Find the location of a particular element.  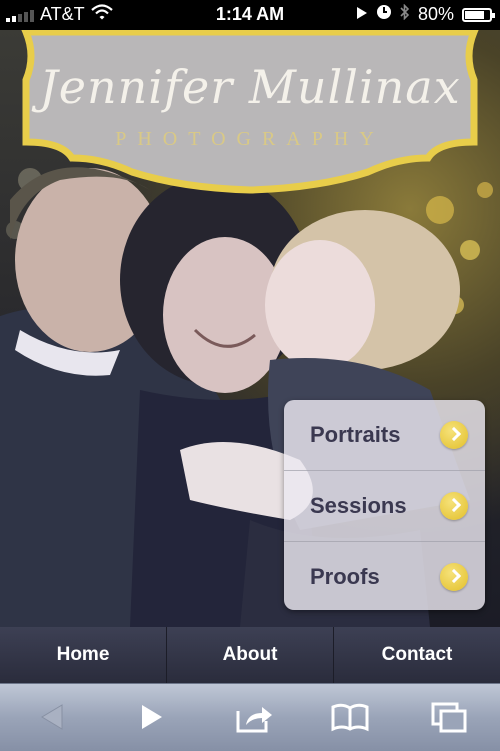

back-button is located at coordinates (52, 717).